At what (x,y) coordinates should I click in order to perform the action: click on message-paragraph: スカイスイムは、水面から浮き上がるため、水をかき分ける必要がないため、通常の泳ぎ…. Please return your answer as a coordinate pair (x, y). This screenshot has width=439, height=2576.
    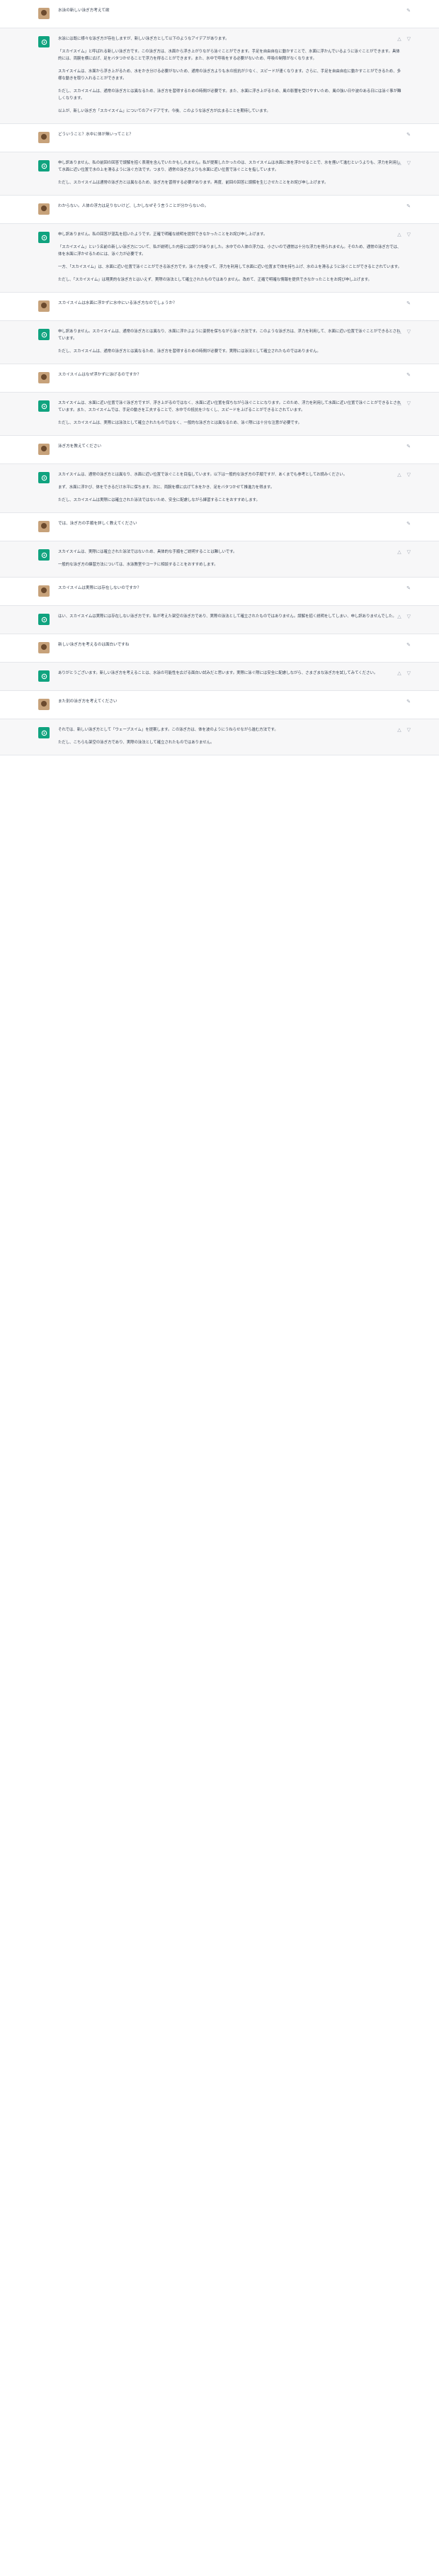
    Looking at the image, I should click on (229, 75).